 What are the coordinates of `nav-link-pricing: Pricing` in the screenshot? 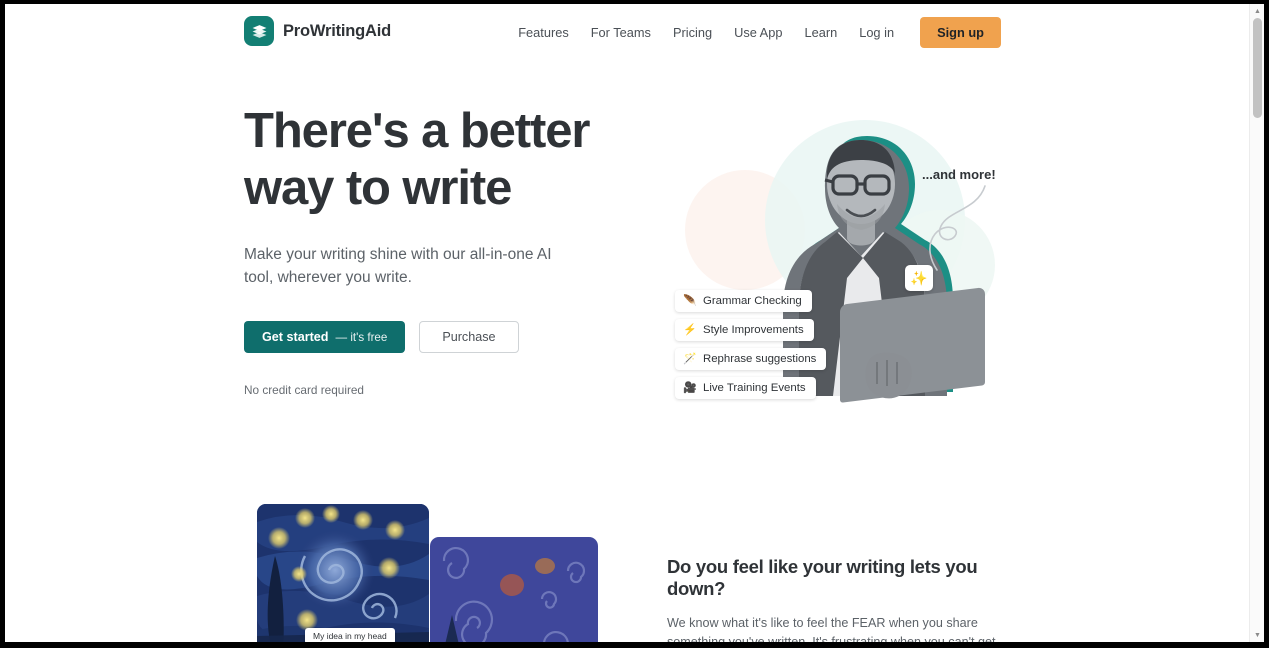 It's located at (692, 32).